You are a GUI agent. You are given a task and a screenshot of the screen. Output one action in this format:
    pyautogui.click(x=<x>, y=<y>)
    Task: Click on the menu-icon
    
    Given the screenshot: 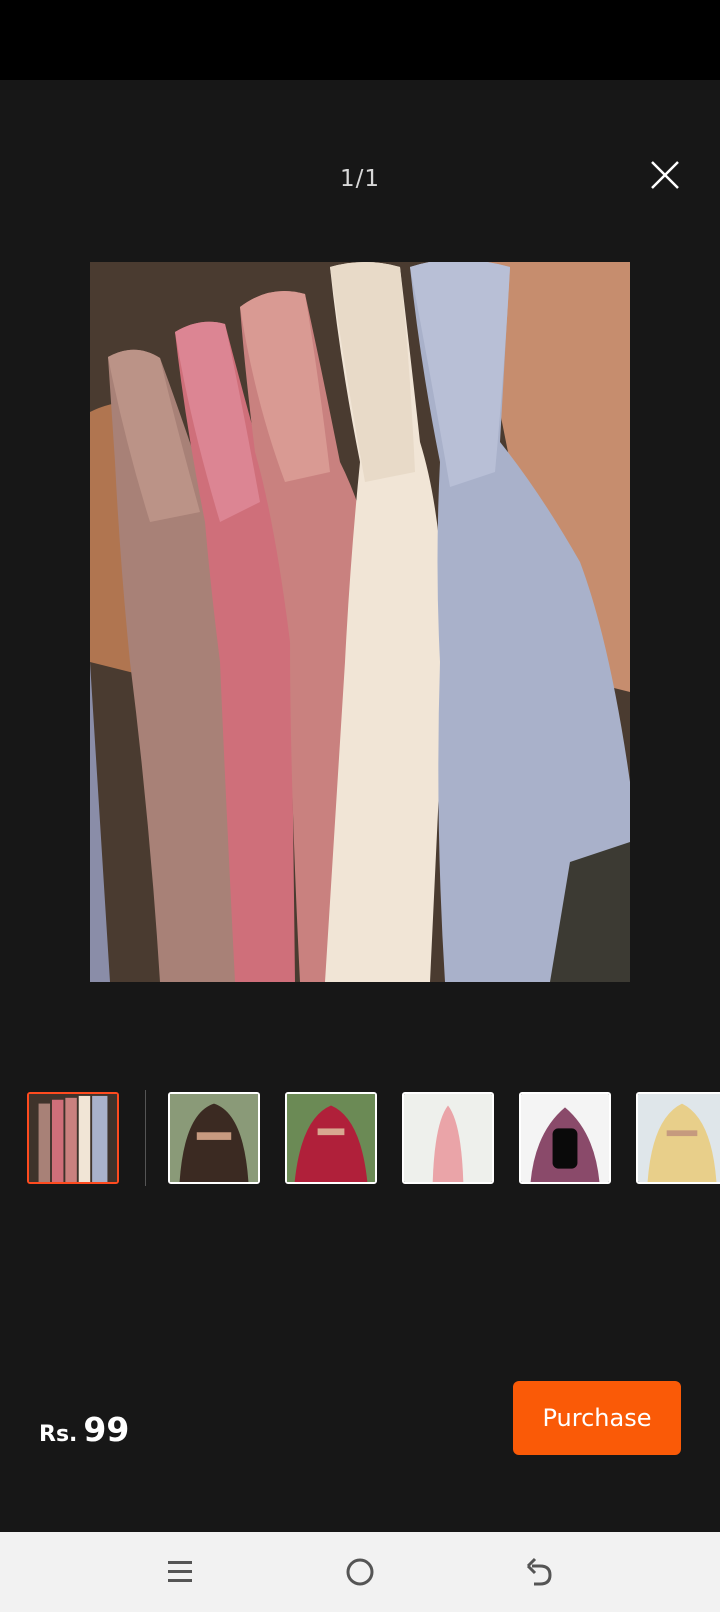 What is the action you would take?
    pyautogui.click(x=180, y=1571)
    